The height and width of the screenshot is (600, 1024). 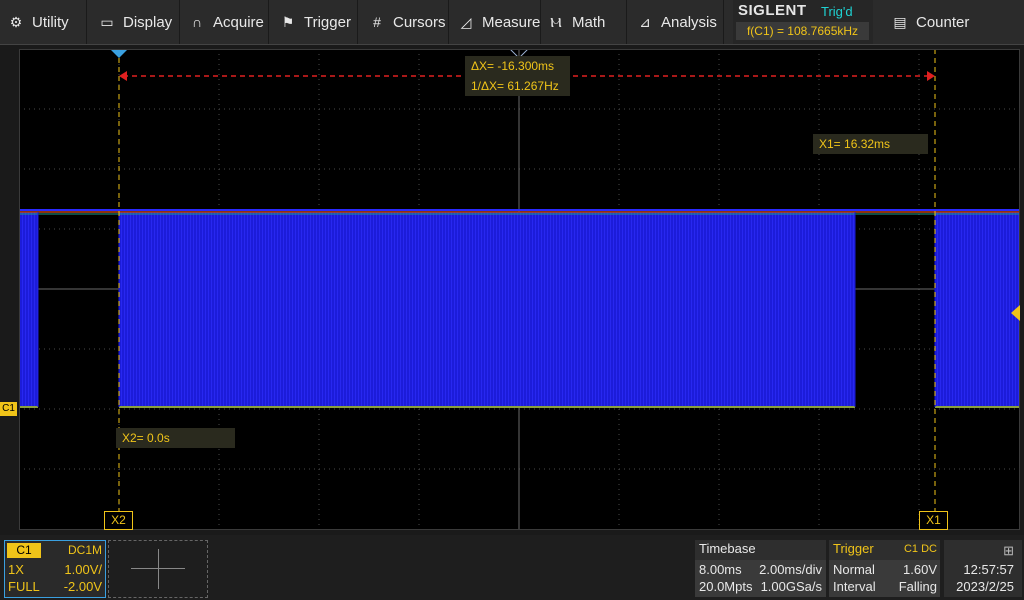 I want to click on timebase-sample-rate: 1.00GSa/s, so click(x=791, y=586).